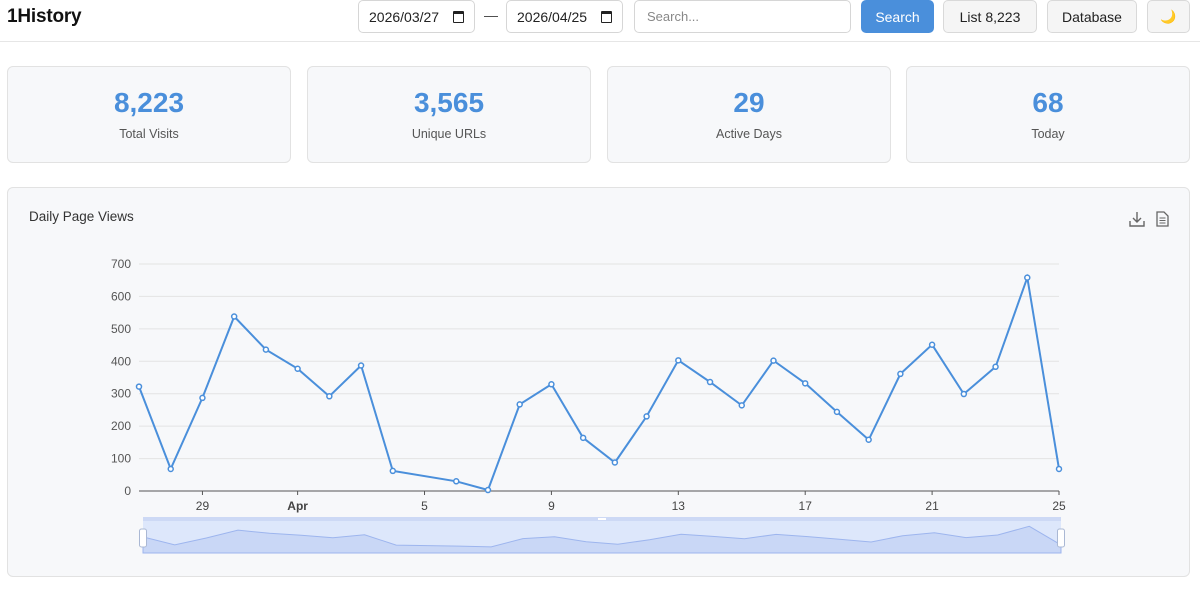 Image resolution: width=1200 pixels, height=589 pixels. What do you see at coordinates (449, 102) in the screenshot?
I see `stat-value: 3,565` at bounding box center [449, 102].